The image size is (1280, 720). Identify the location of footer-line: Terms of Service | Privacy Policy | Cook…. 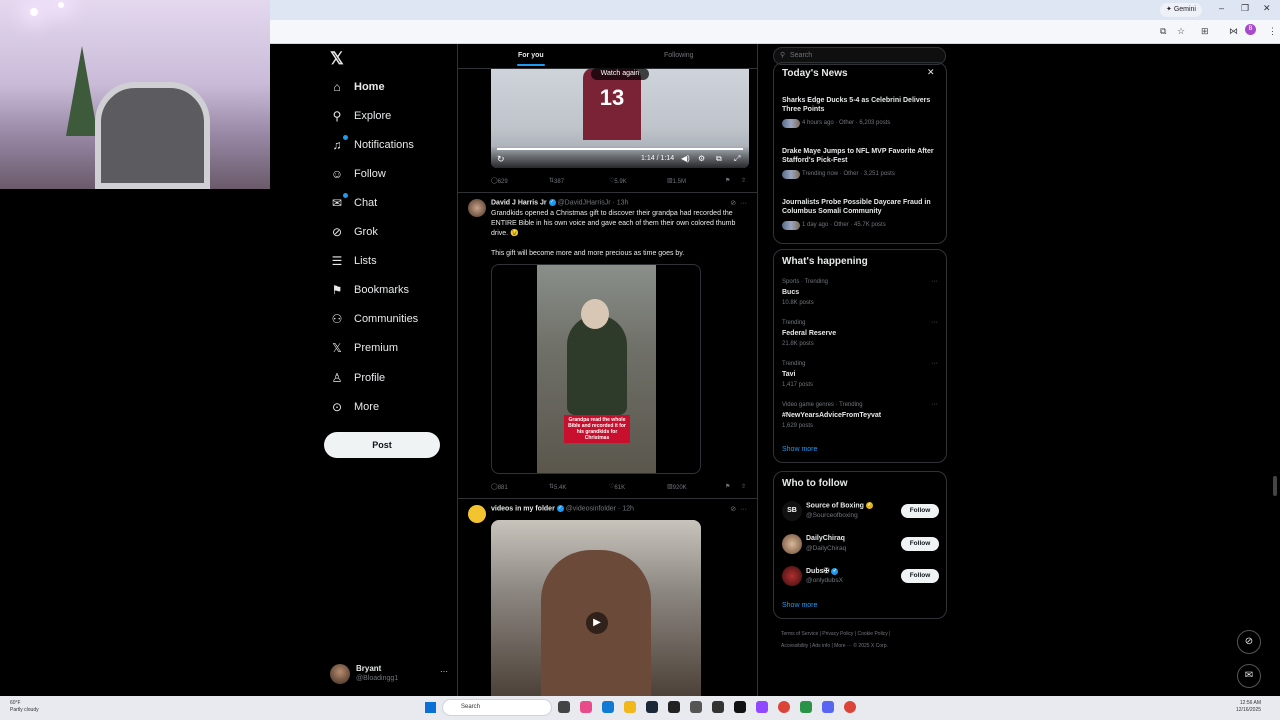
(861, 634).